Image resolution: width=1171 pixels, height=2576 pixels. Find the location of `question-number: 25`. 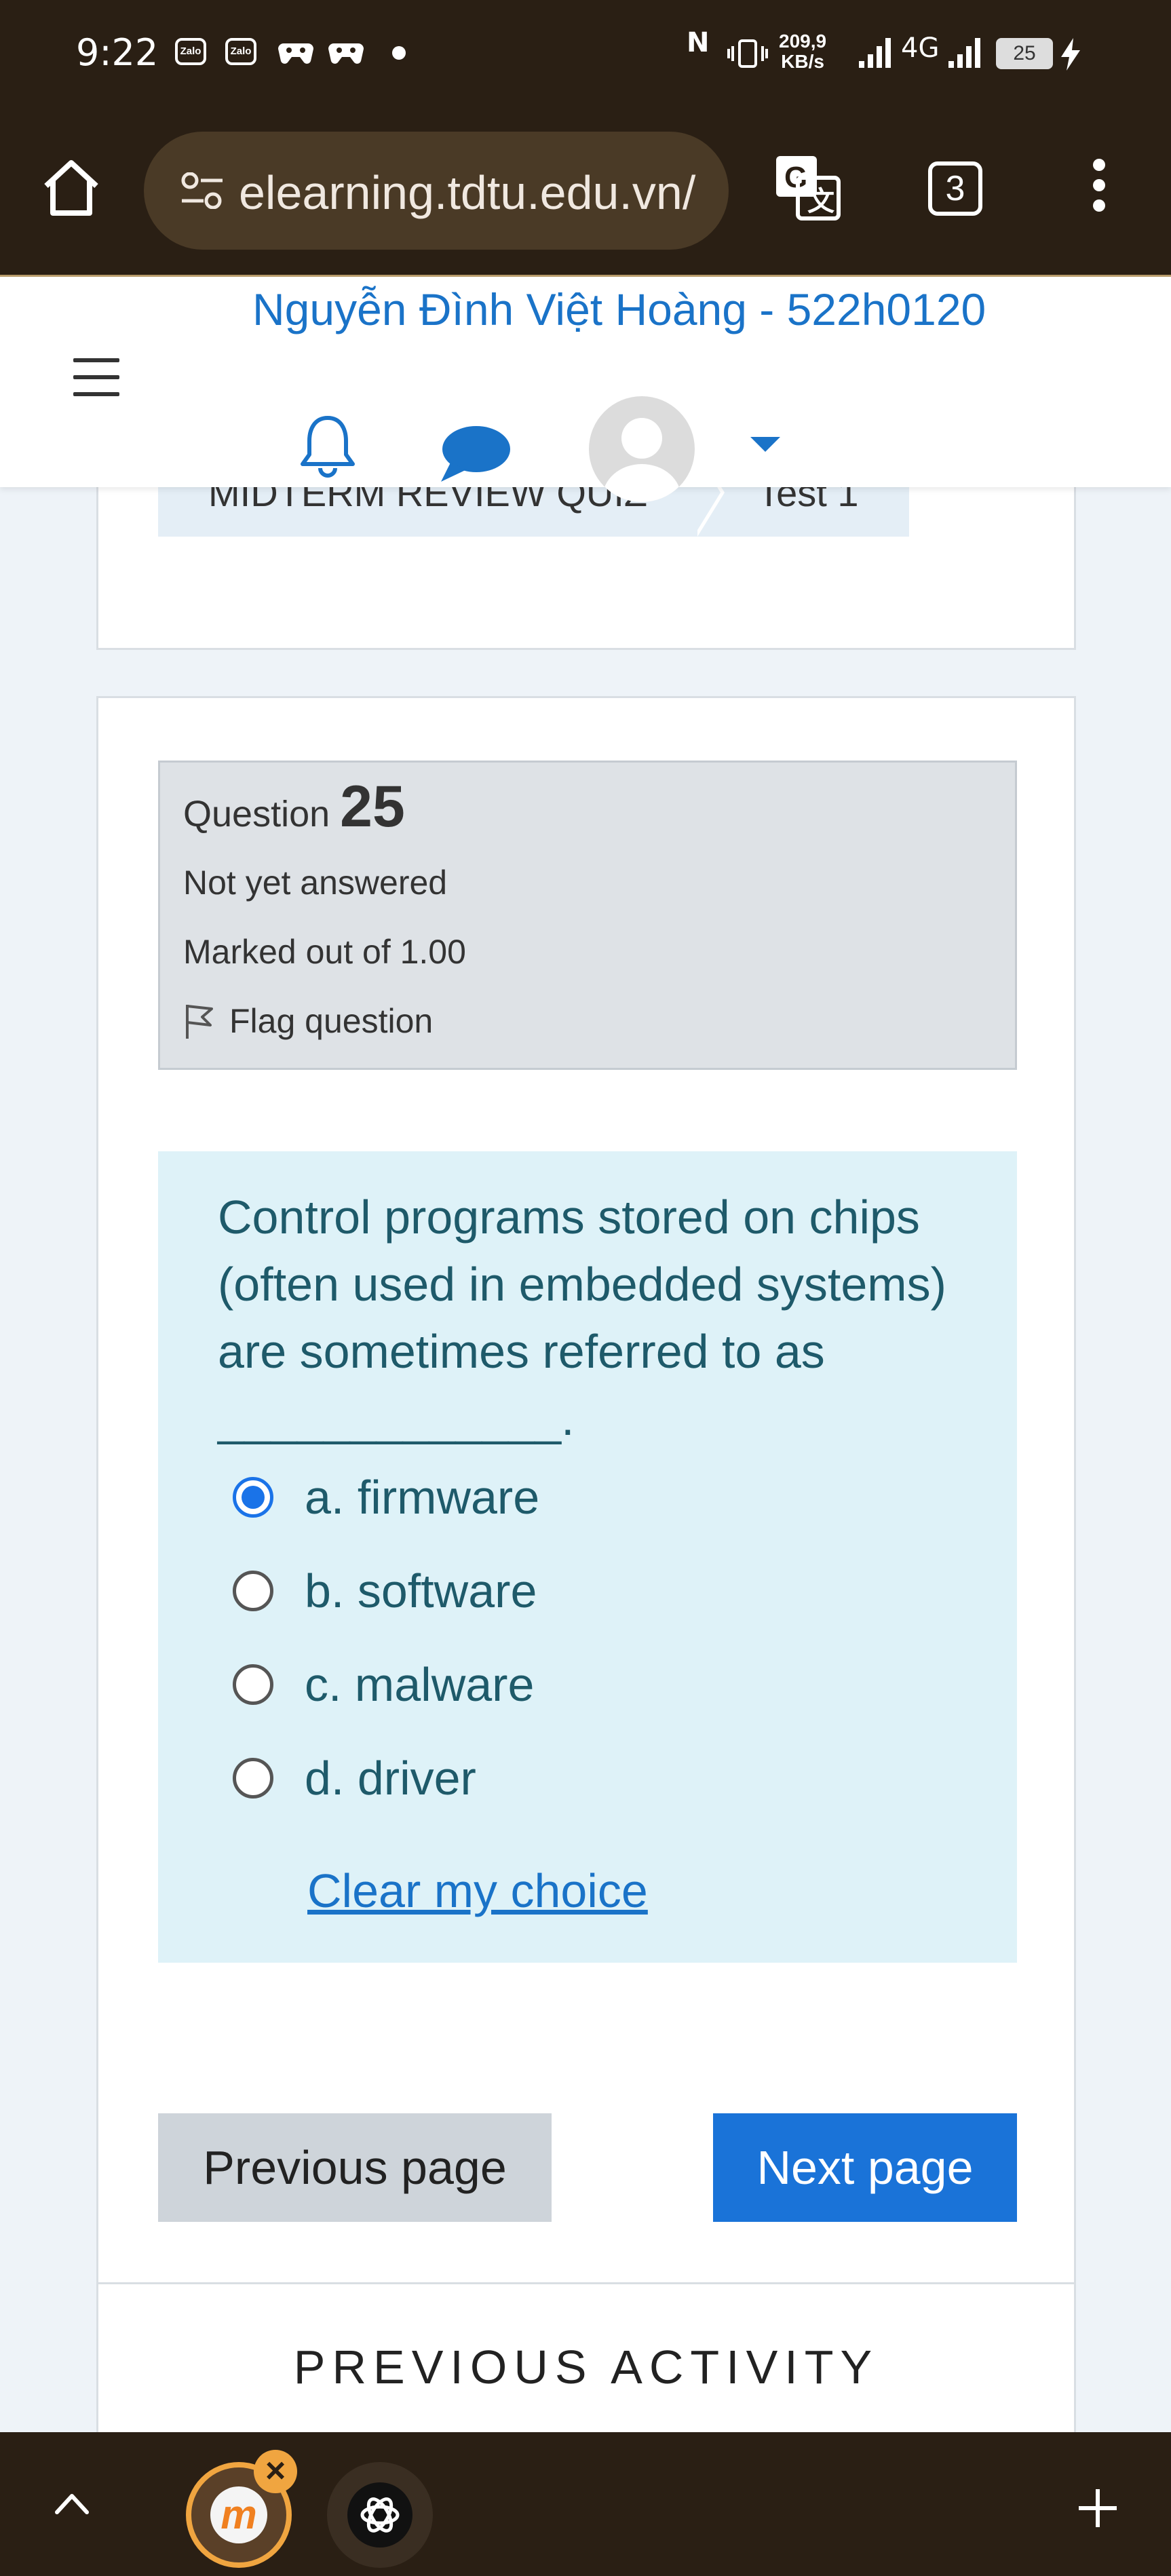

question-number: 25 is located at coordinates (372, 806).